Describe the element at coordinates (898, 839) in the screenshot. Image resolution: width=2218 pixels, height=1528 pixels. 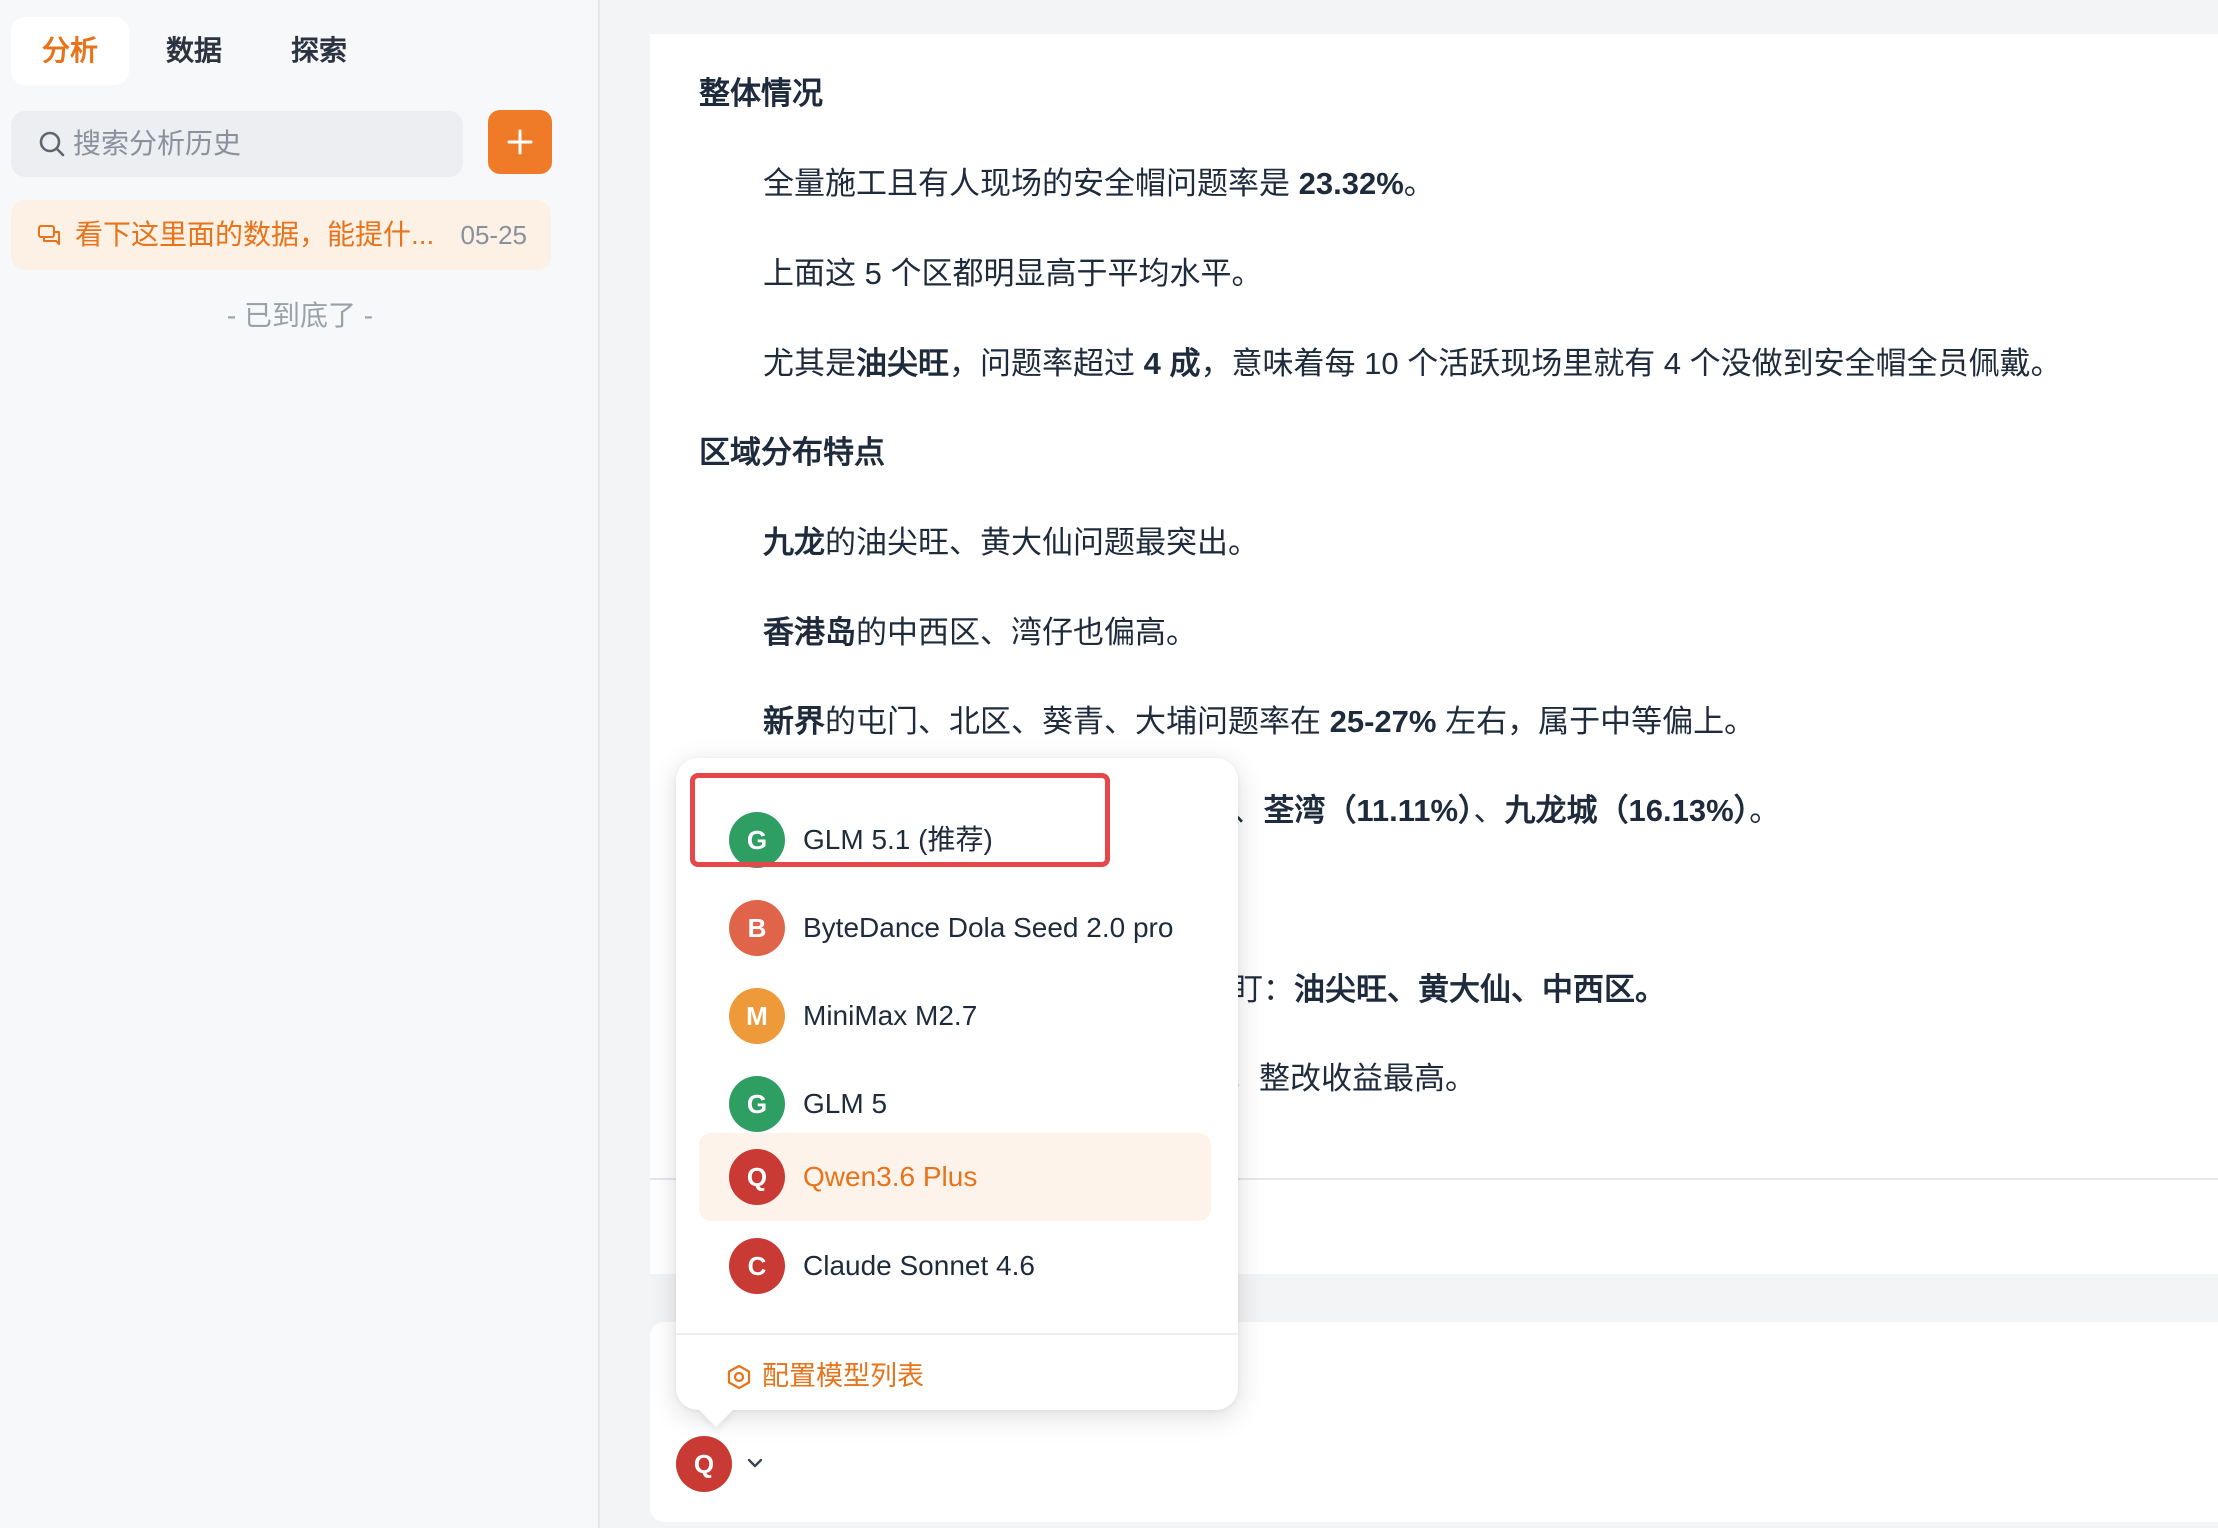
I see `model-option-label: GLM 5.1 (推荐)` at that location.